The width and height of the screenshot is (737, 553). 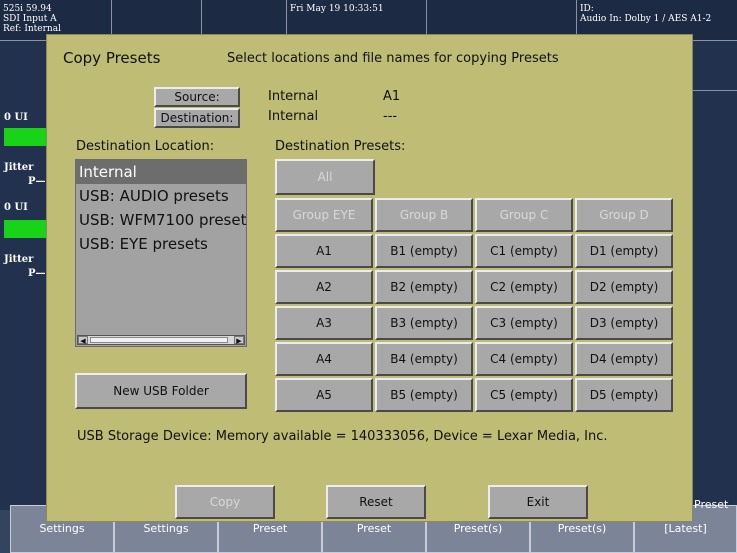 I want to click on copy-button: Copy, so click(x=225, y=502).